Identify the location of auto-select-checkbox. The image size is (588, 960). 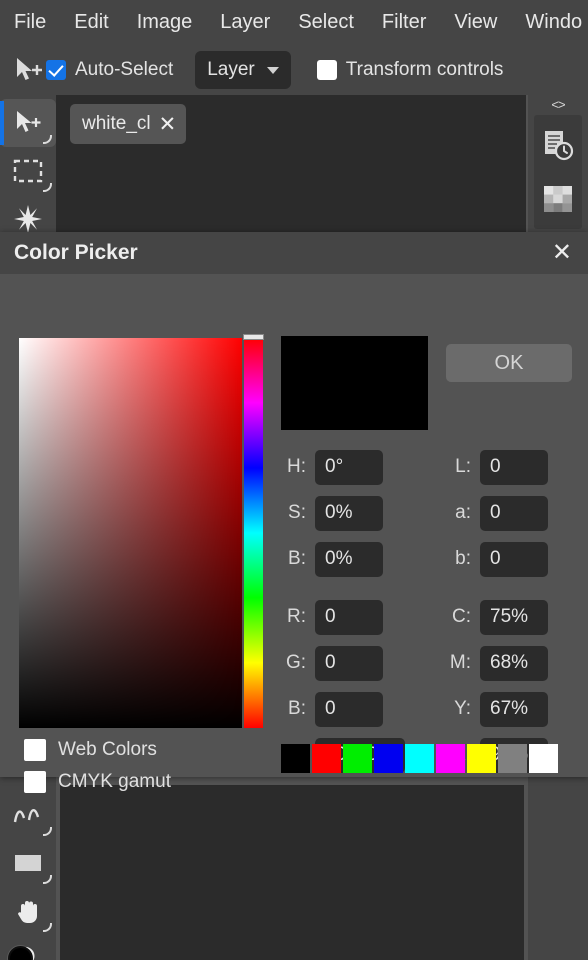
(56, 70).